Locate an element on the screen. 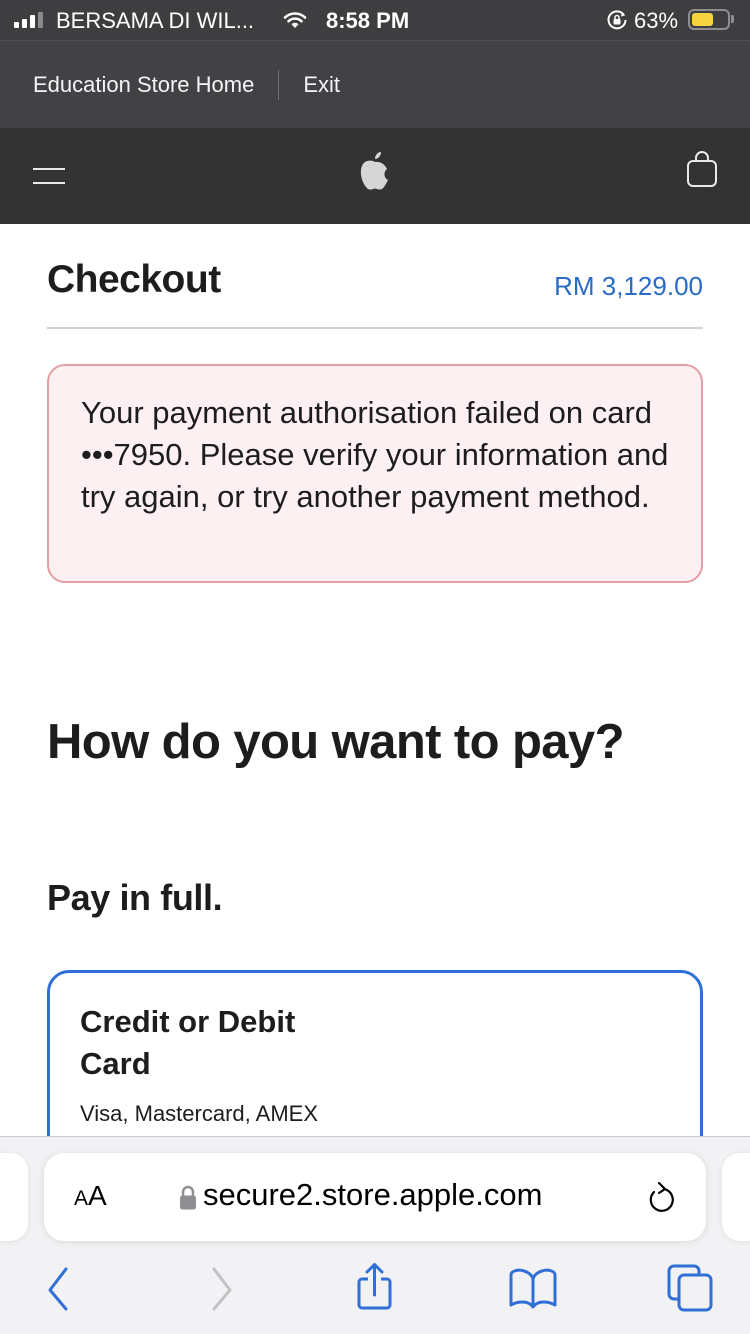  battery-level is located at coordinates (703, 19).